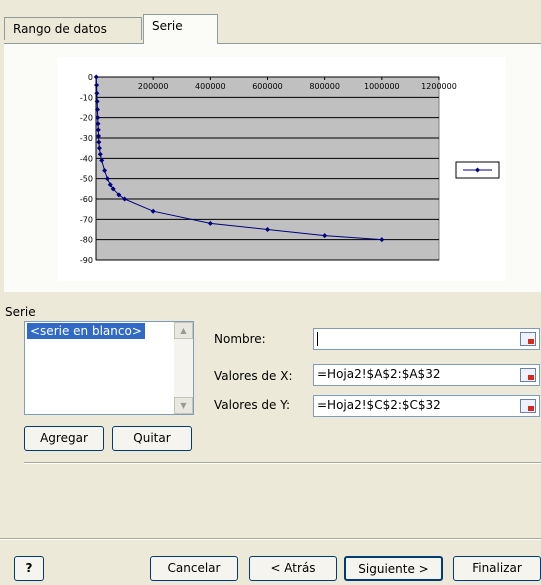  I want to click on tab-label: Rango de datos, so click(60, 29).